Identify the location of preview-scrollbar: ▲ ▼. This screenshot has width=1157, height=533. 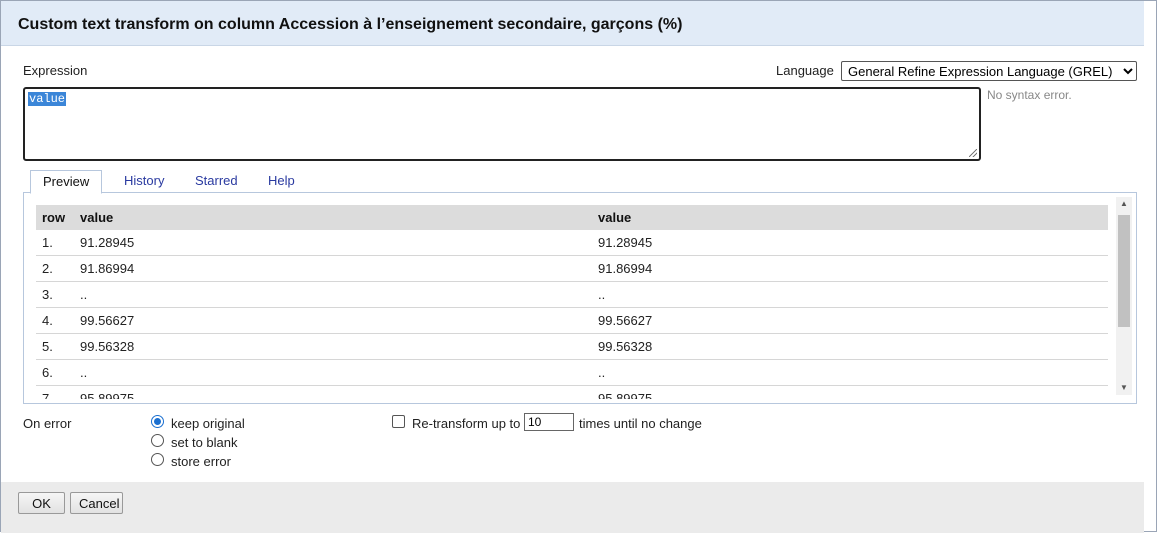
(1124, 296).